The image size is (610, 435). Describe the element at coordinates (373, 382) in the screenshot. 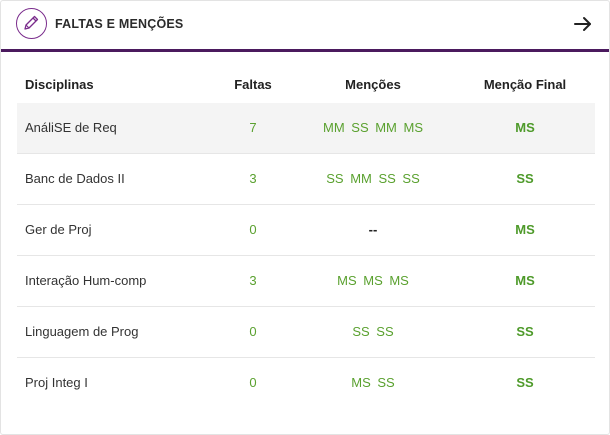

I see `mencoes-value: MS SS` at that location.